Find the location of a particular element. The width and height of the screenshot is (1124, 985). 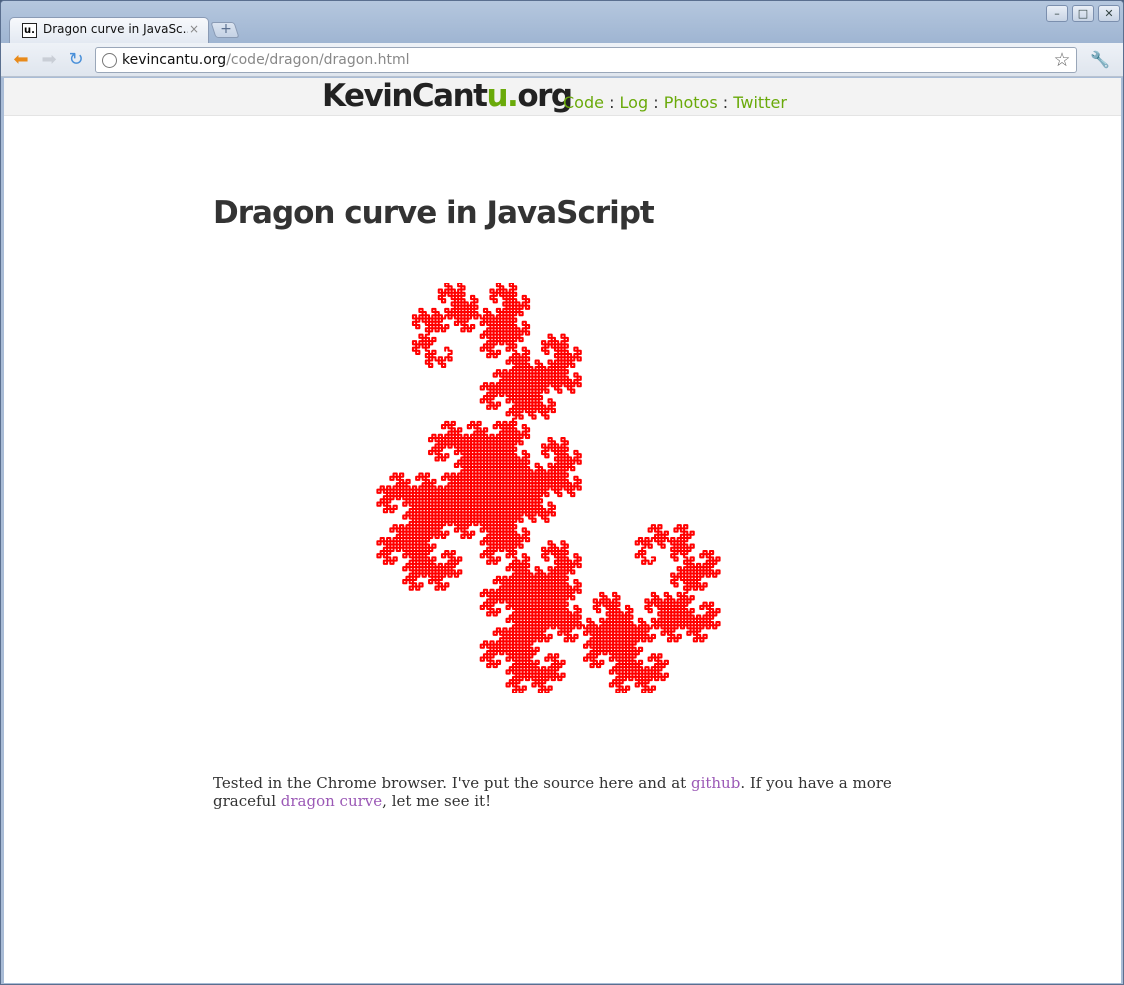

dragon-curve-path is located at coordinates (548, 488).